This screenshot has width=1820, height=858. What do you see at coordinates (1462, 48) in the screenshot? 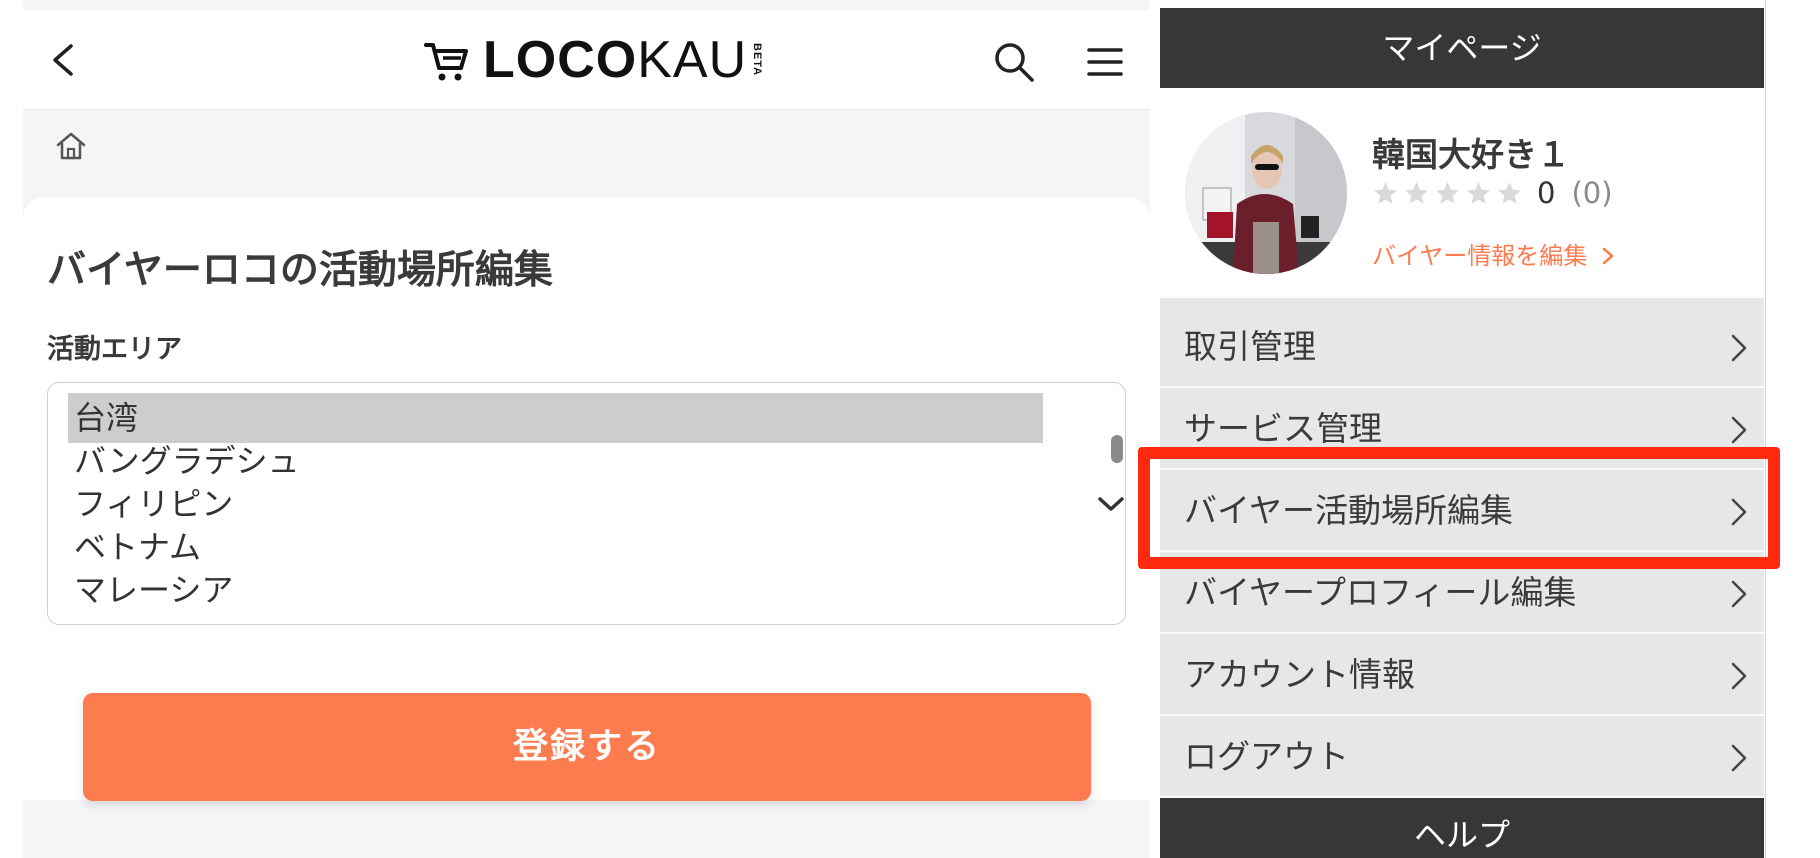
I see `mypage-header: マイページ` at bounding box center [1462, 48].